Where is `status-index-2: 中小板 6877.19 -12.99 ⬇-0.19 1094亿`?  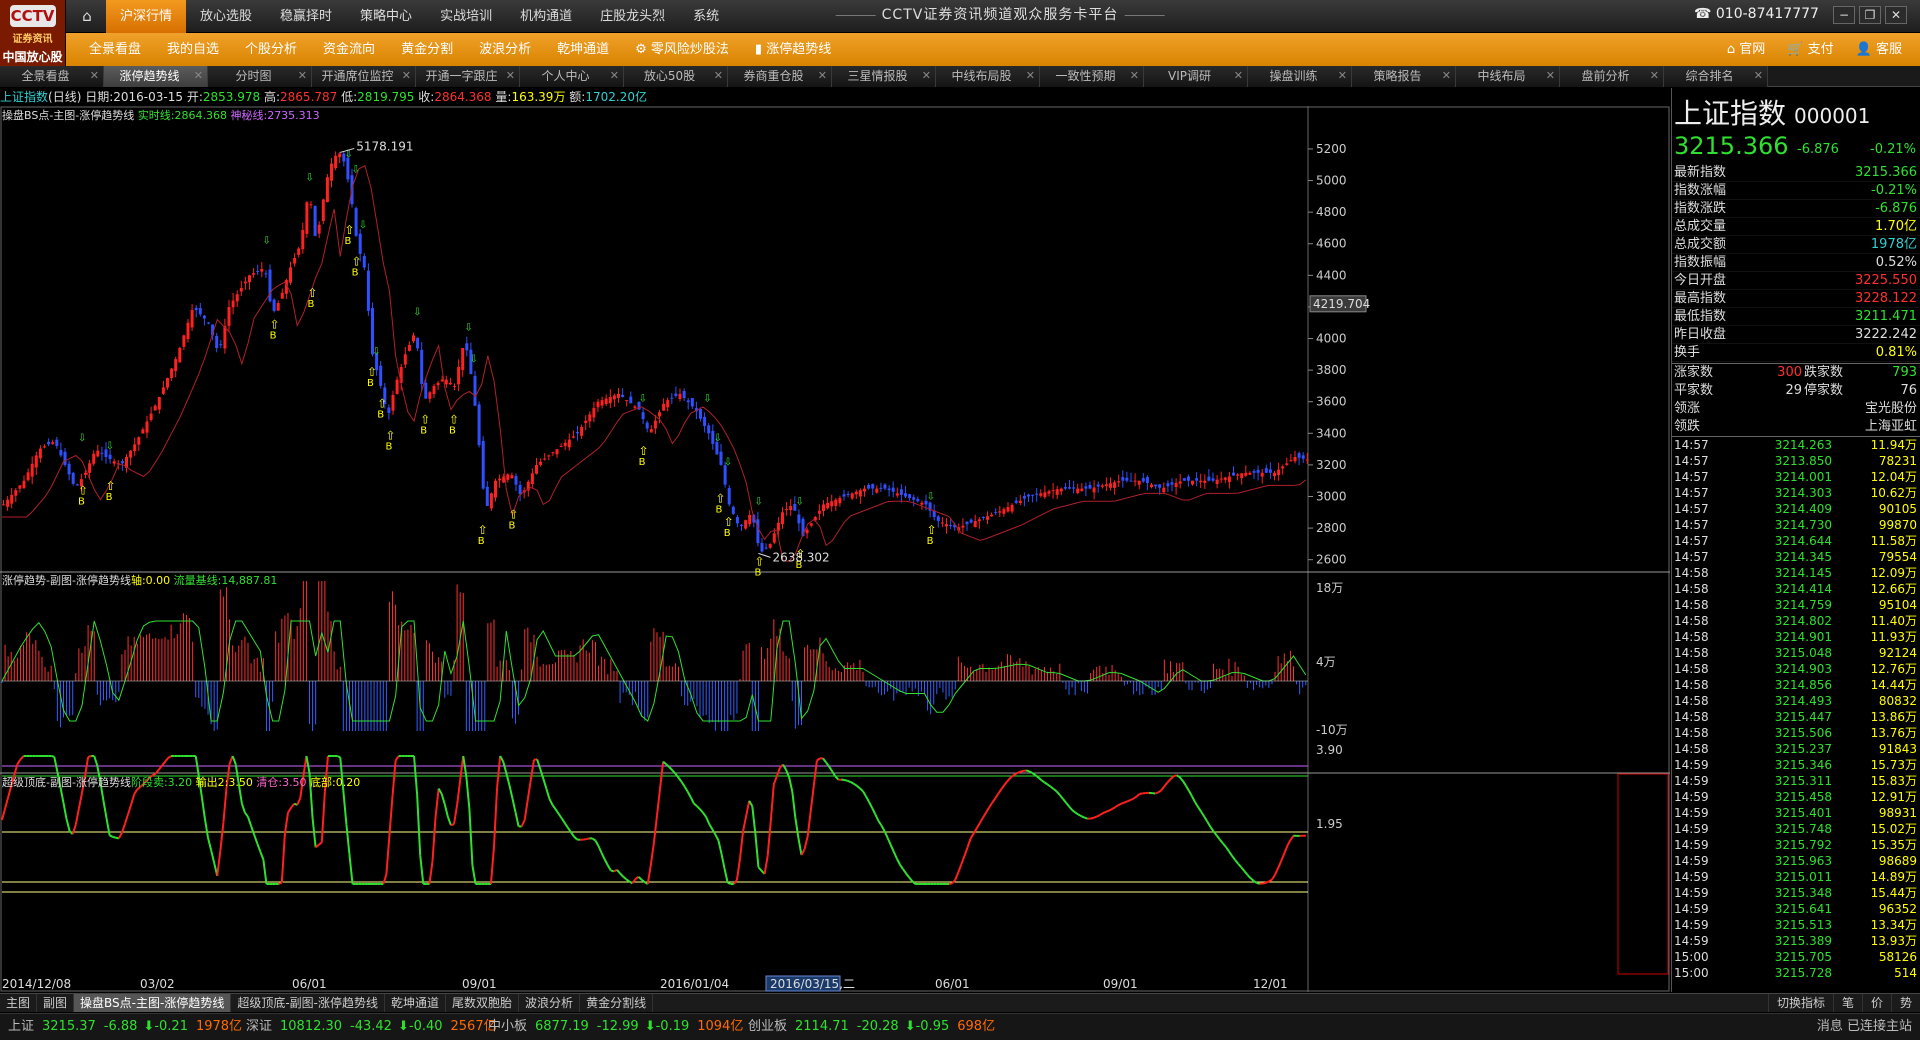
status-index-2: 中小板 6877.19 -12.99 ⬇-0.19 1094亿 is located at coordinates (615, 1027).